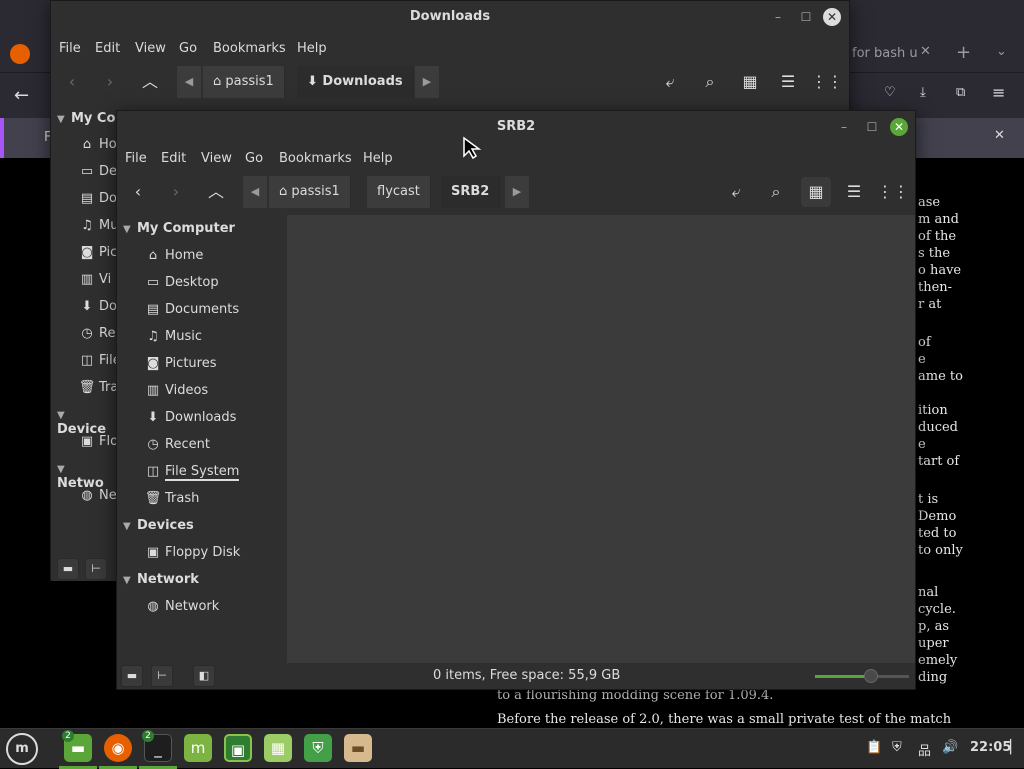 The width and height of the screenshot is (1024, 769). What do you see at coordinates (885, 53) in the screenshot?
I see `browser-tab-label: for bash u` at bounding box center [885, 53].